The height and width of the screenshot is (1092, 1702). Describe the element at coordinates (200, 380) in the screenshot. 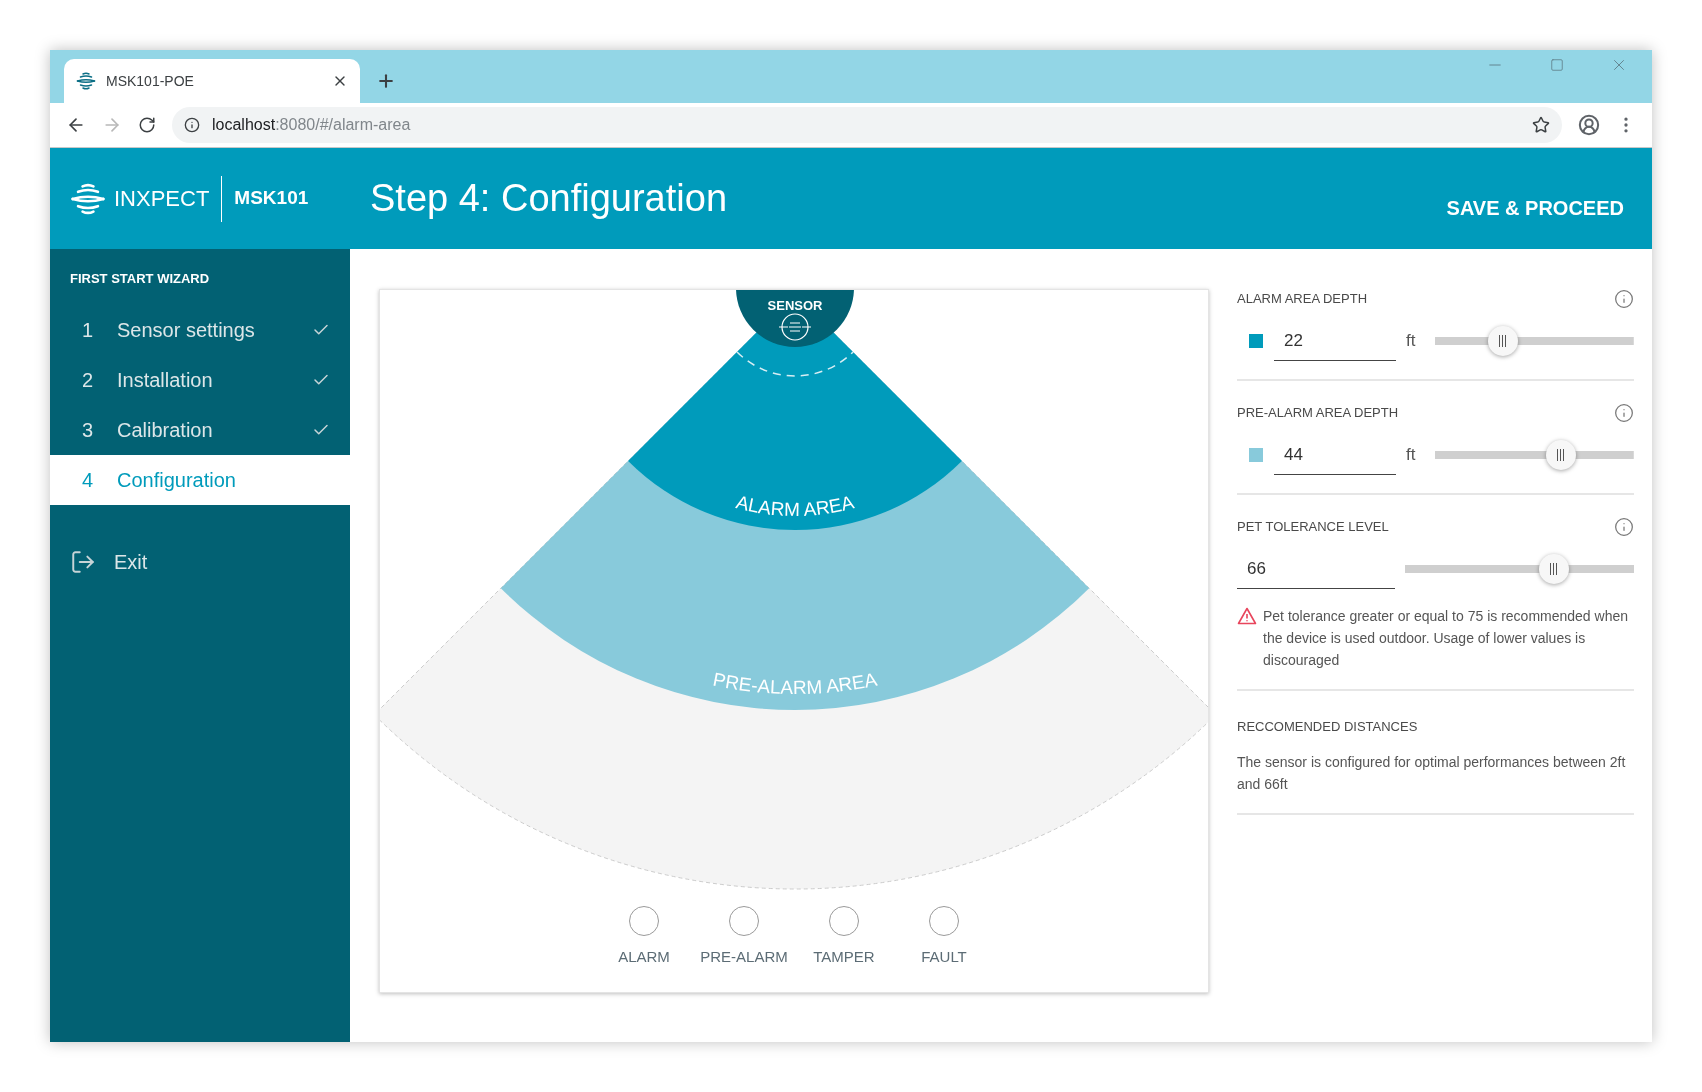

I see `wizard-step: 2 Installation` at that location.